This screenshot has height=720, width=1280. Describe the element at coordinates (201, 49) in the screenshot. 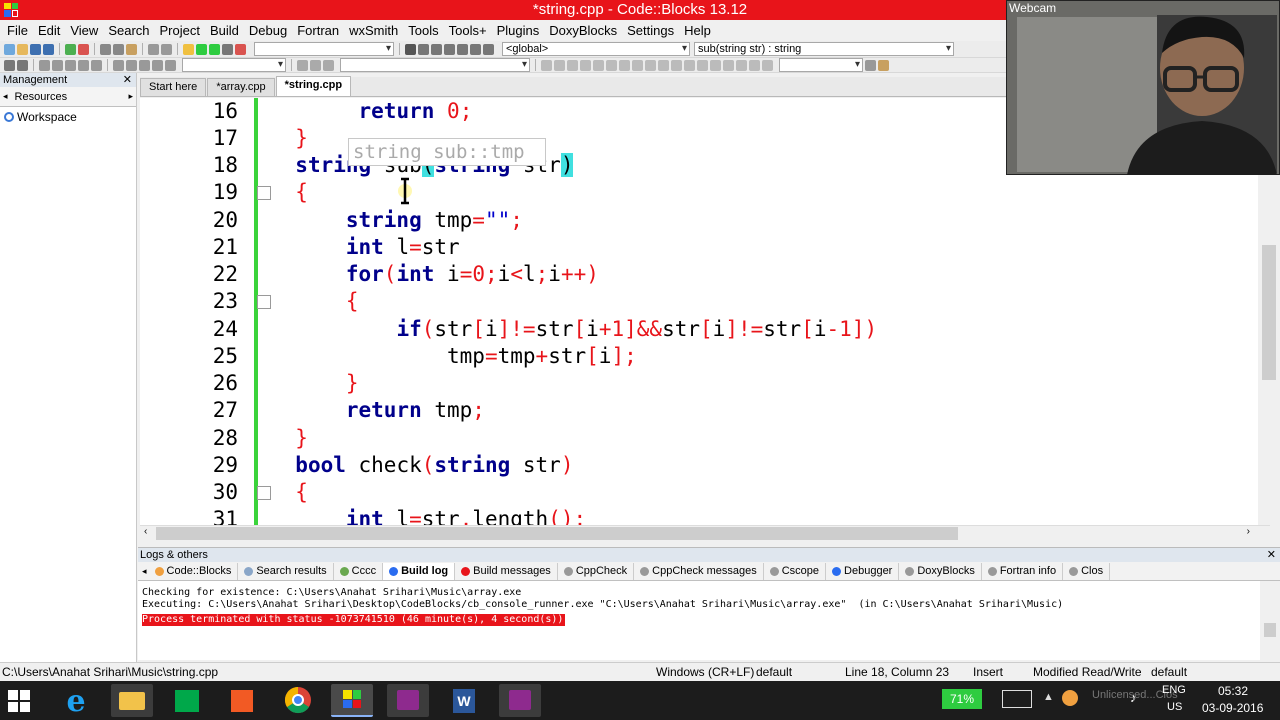

I see `run-icon` at that location.